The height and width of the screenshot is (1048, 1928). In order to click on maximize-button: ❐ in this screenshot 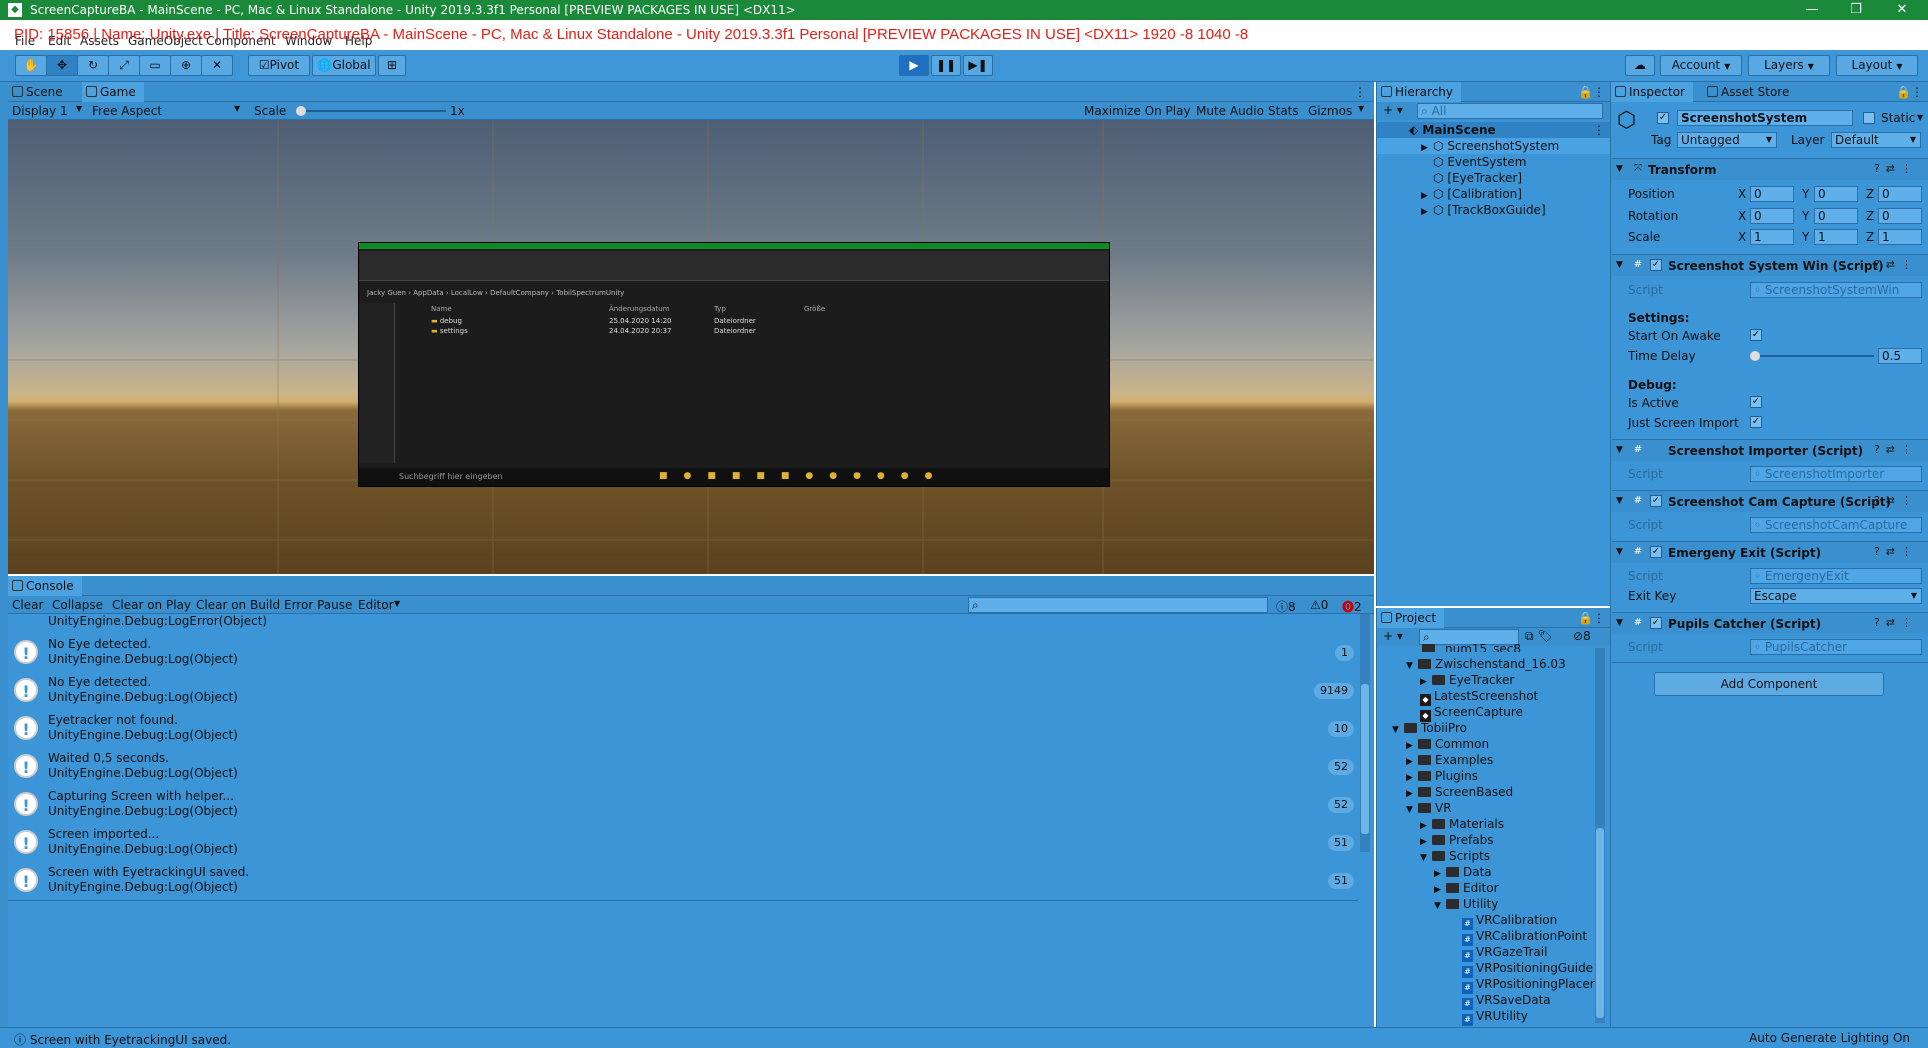, I will do `click(1856, 10)`.